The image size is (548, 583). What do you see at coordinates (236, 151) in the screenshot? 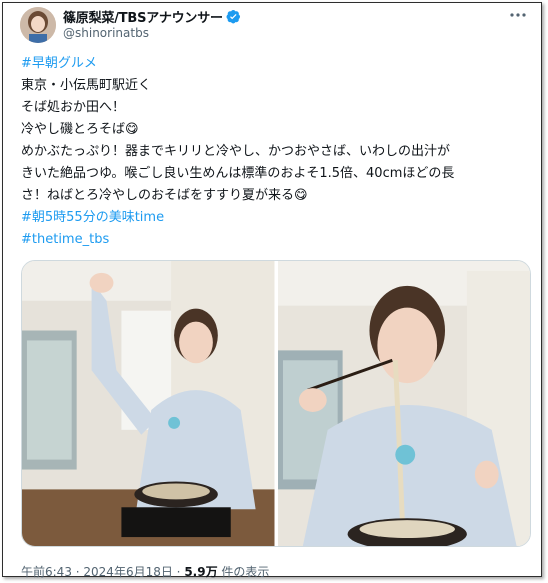
I see `text-line-4a: めかぶたっぷり！器までキリリと冷やし、かつおやさば、いわしの出汁が` at bounding box center [236, 151].